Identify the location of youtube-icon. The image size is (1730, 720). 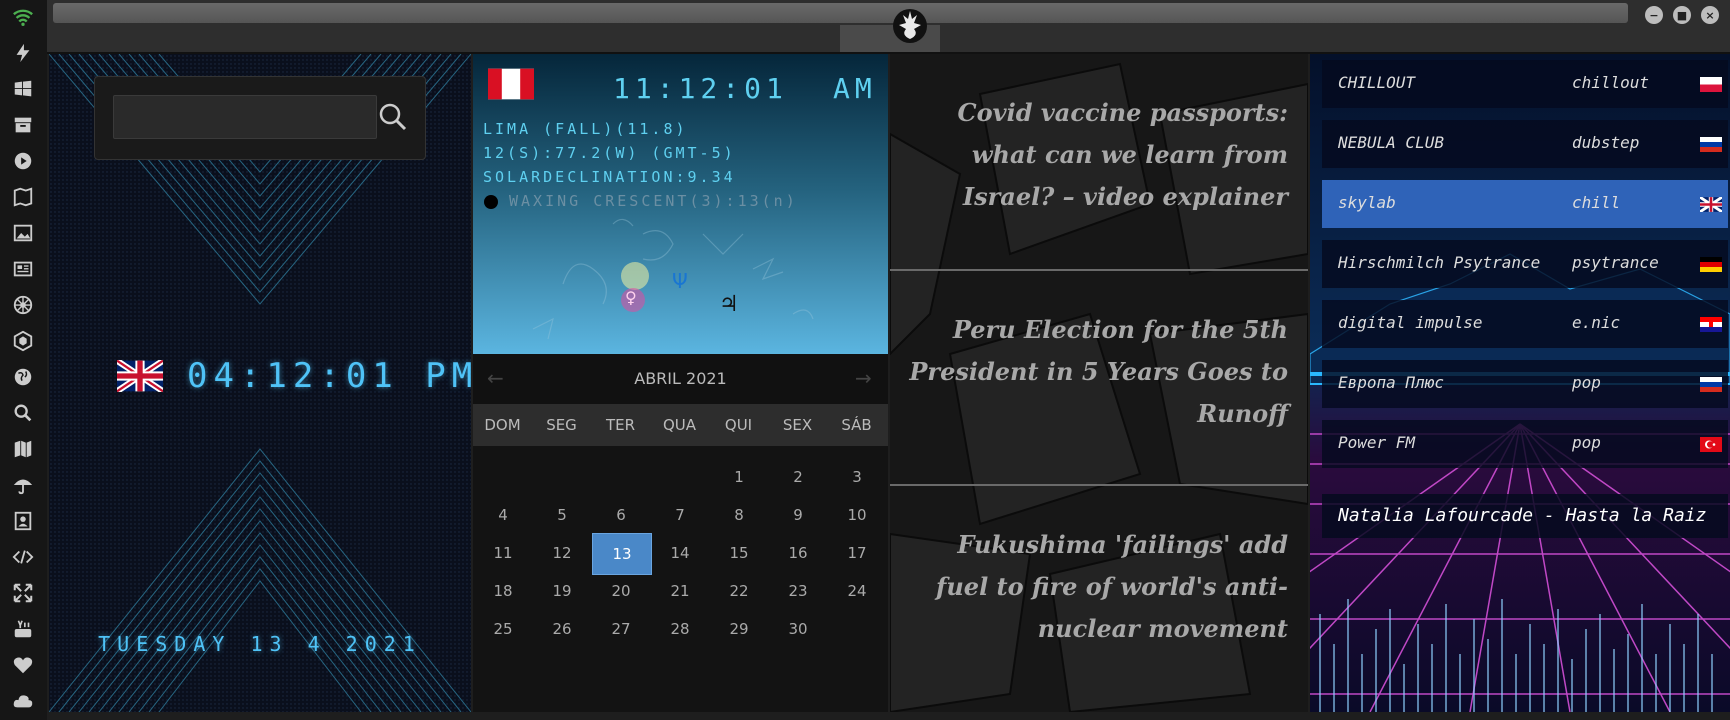
(23, 629).